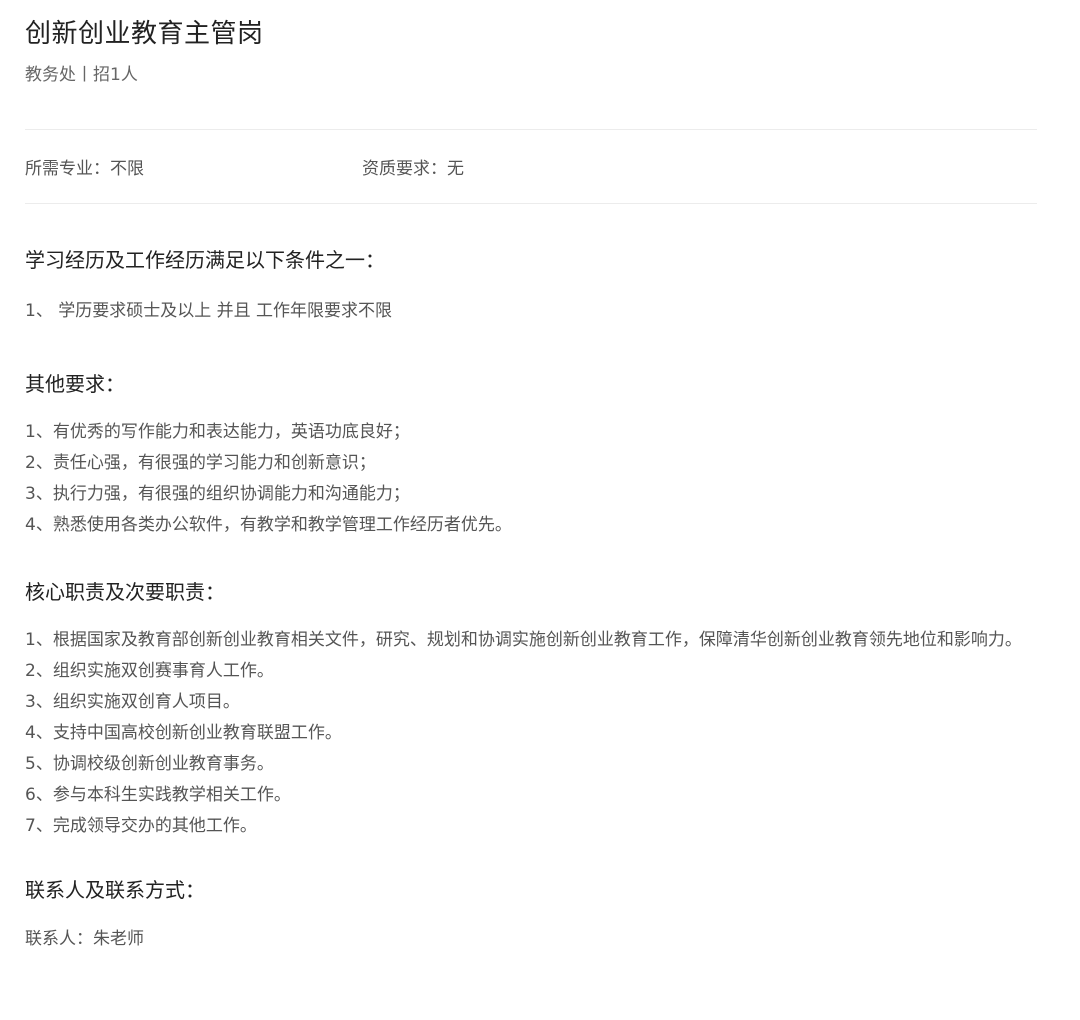 The width and height of the screenshot is (1080, 1020). I want to click on job-meta: 教务处丨招1人, so click(81, 75).